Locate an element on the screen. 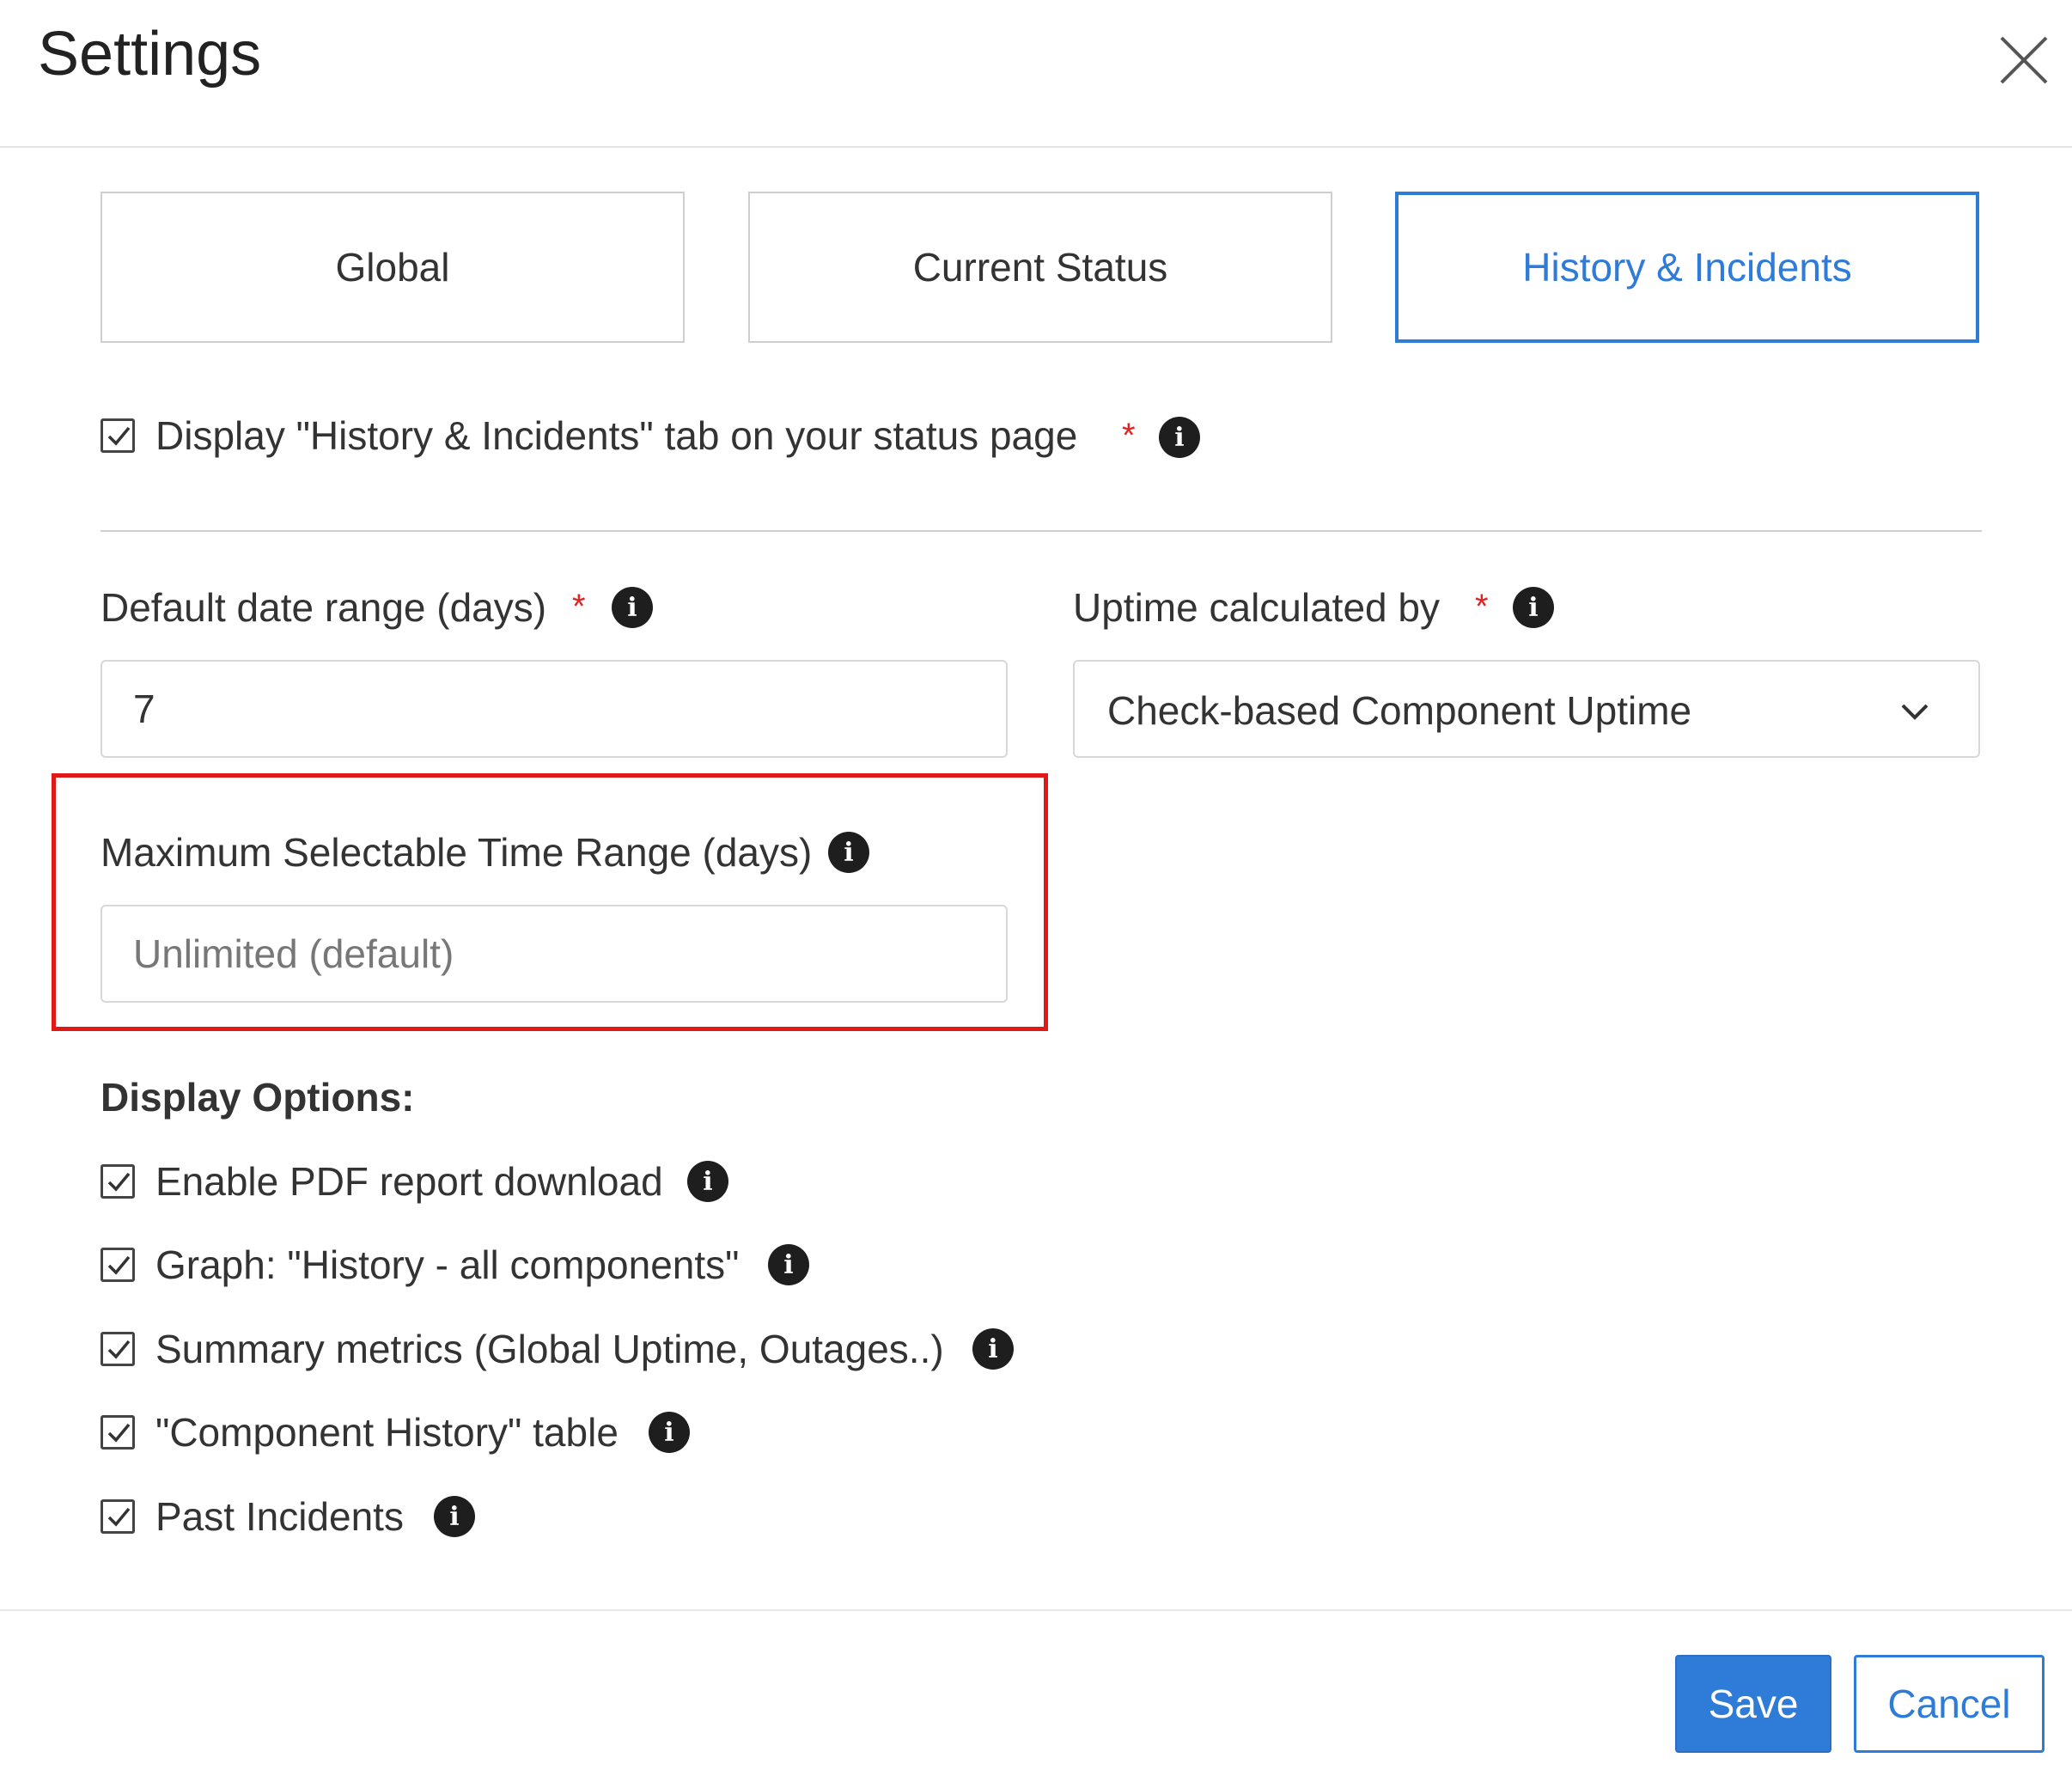 The height and width of the screenshot is (1770, 2072). option-label-pdf: Enable PDF report download is located at coordinates (409, 1181).